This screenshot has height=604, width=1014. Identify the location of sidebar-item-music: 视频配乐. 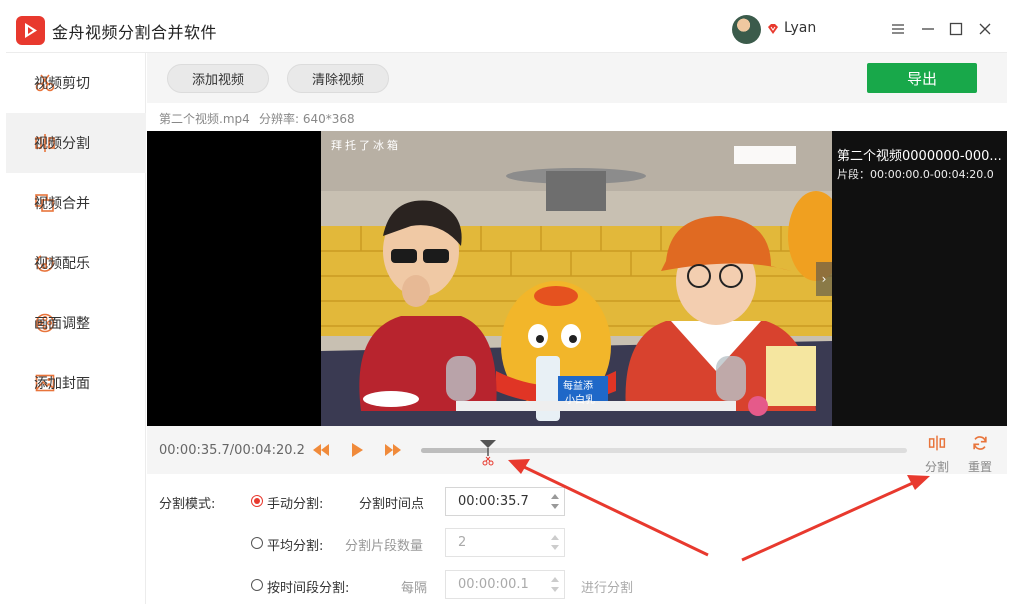
(76, 263).